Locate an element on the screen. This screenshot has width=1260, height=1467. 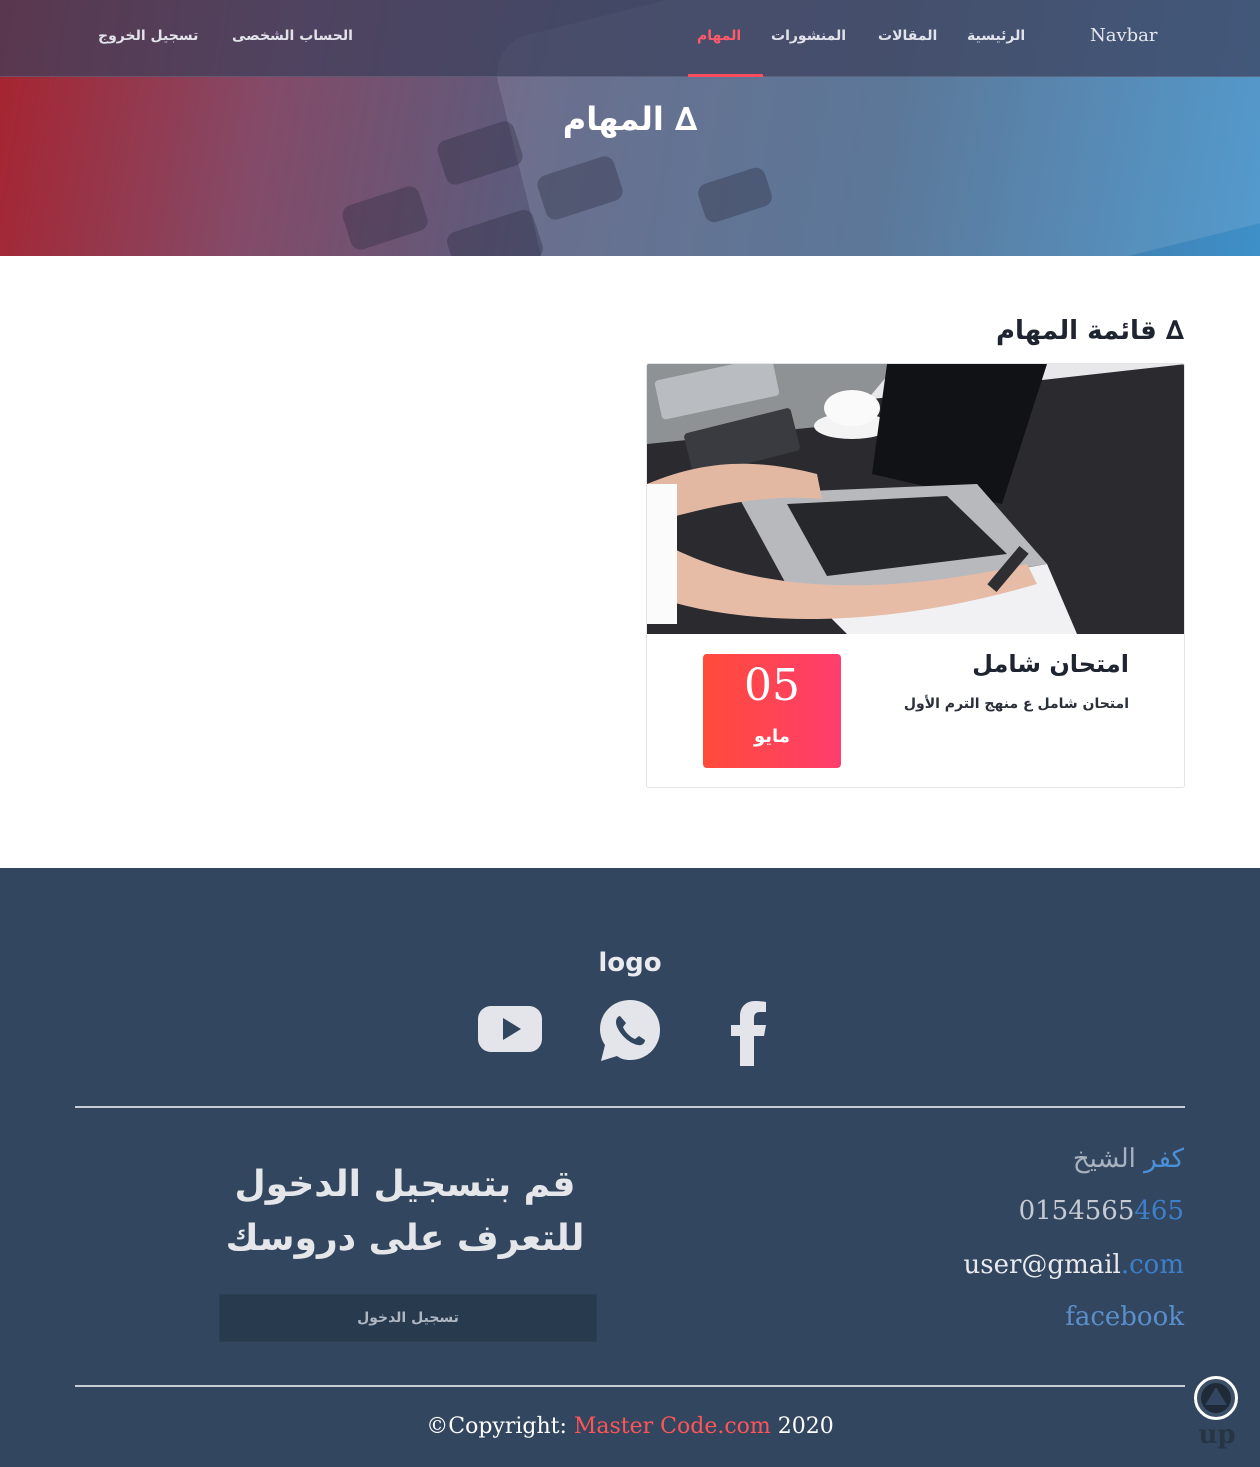
copyright-year: 2020 is located at coordinates (802, 1426).